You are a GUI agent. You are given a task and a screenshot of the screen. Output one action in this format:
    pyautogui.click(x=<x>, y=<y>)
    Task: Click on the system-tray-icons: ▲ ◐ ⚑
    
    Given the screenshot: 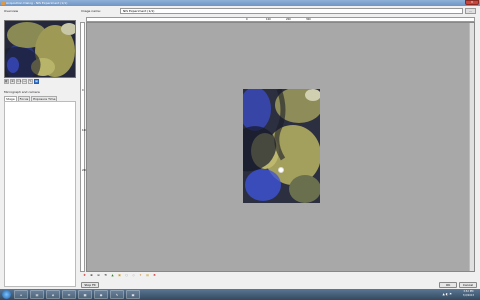 What is the action you would take?
    pyautogui.click(x=447, y=294)
    